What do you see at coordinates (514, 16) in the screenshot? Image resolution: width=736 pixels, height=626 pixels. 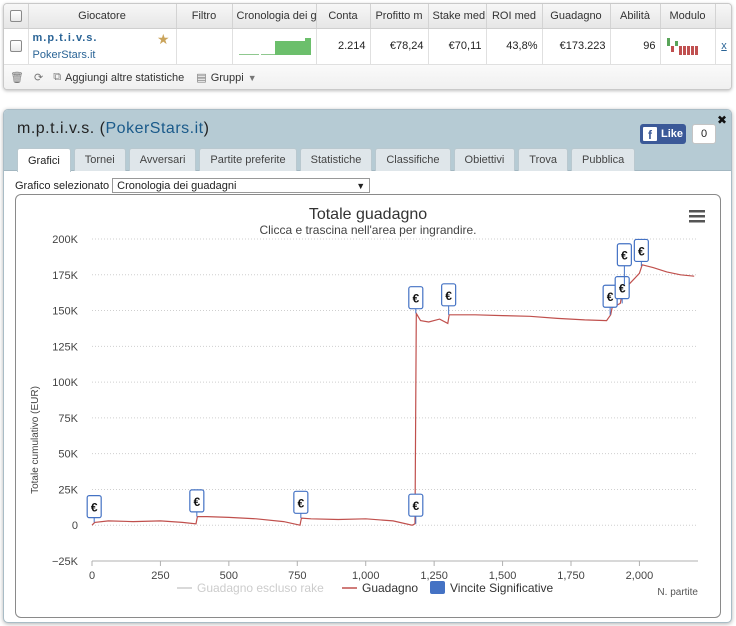 I see `column-header-avg-roi: ROI med` at bounding box center [514, 16].